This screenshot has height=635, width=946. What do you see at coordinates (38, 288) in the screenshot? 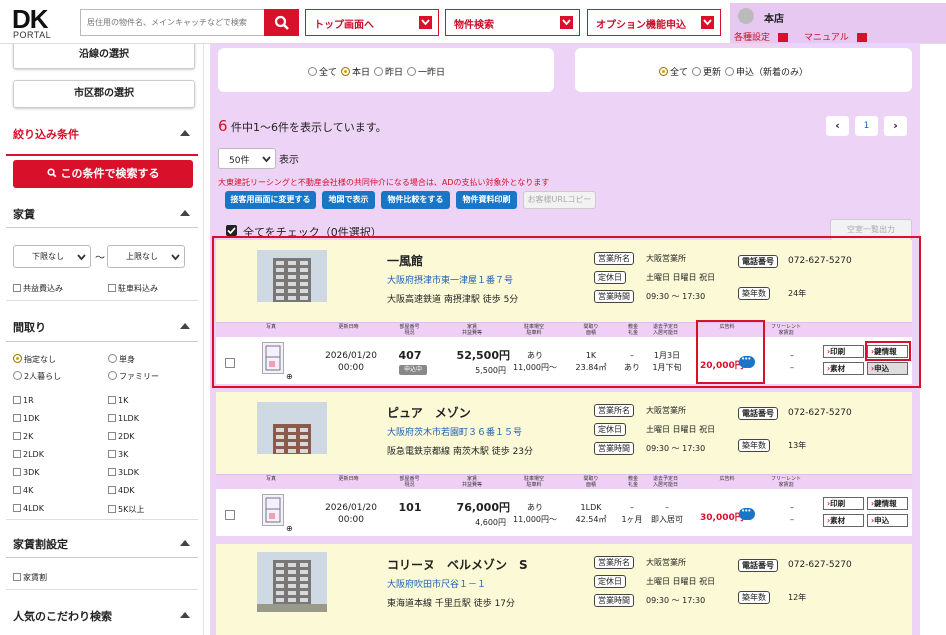
I see `checkbox-common-fee: 共益費込み` at bounding box center [38, 288].